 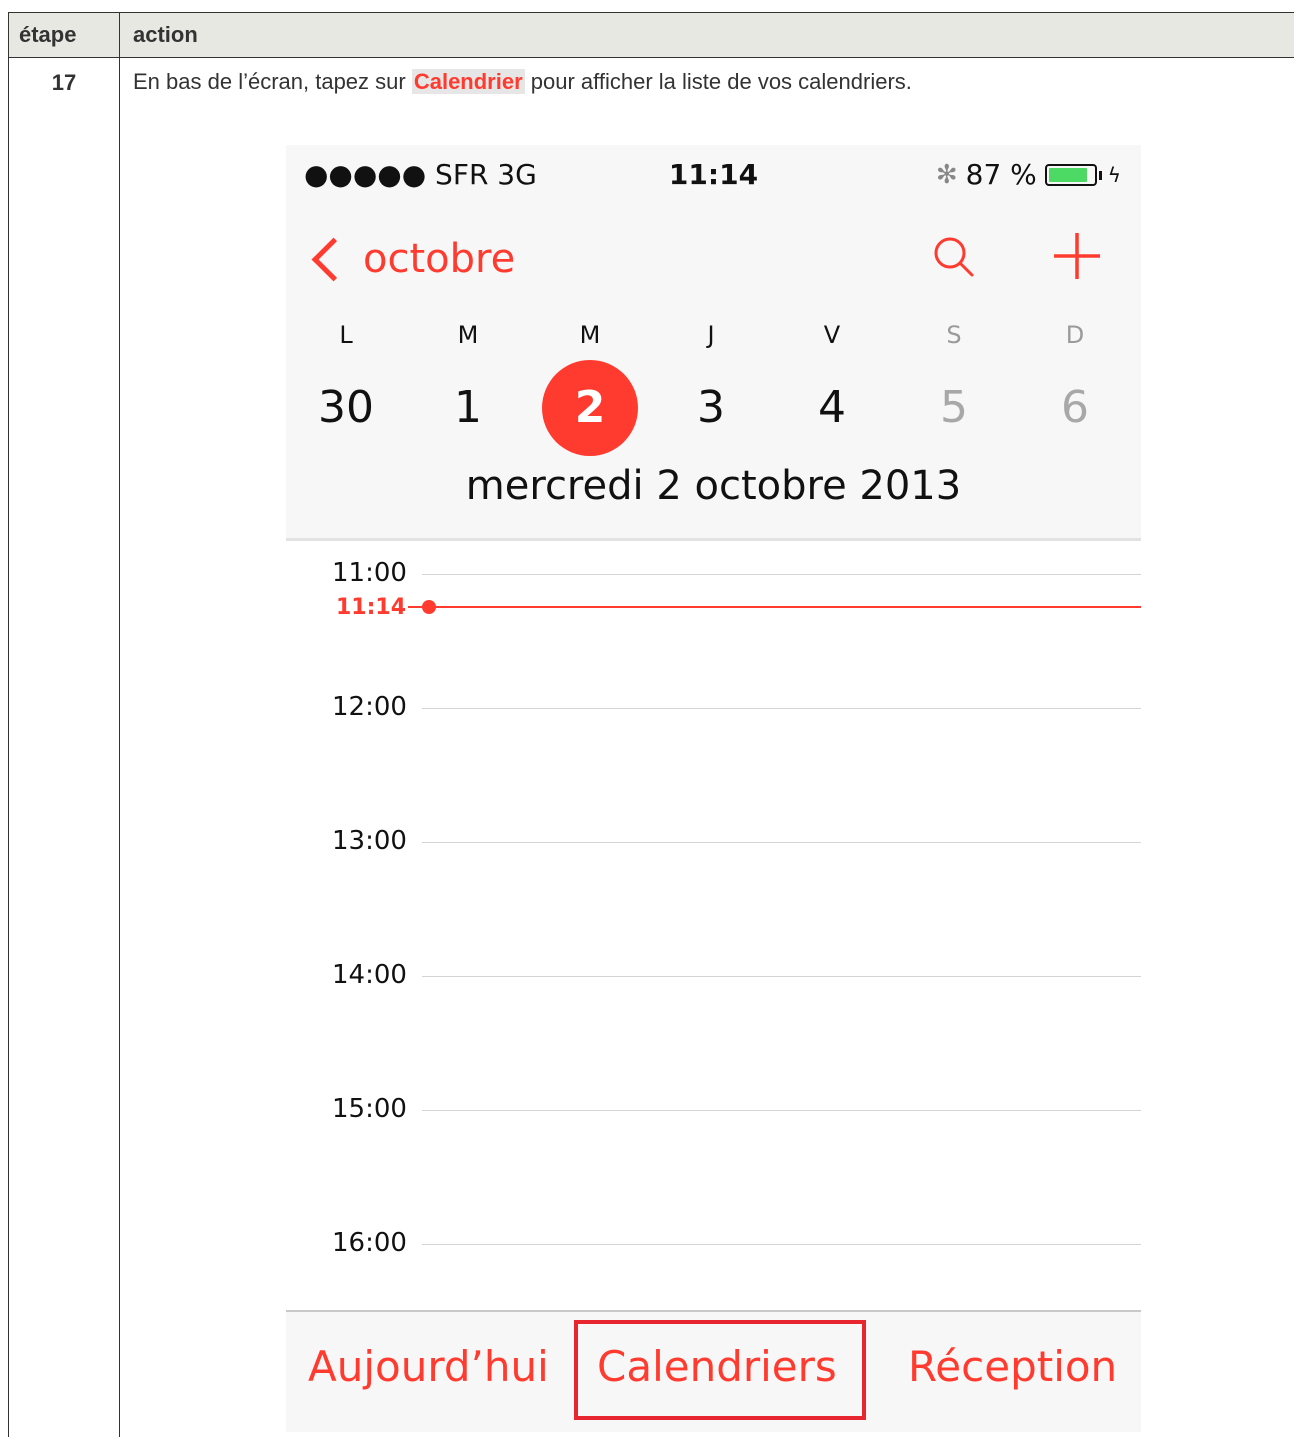 I want to click on weekday-label: D, so click(x=1075, y=335).